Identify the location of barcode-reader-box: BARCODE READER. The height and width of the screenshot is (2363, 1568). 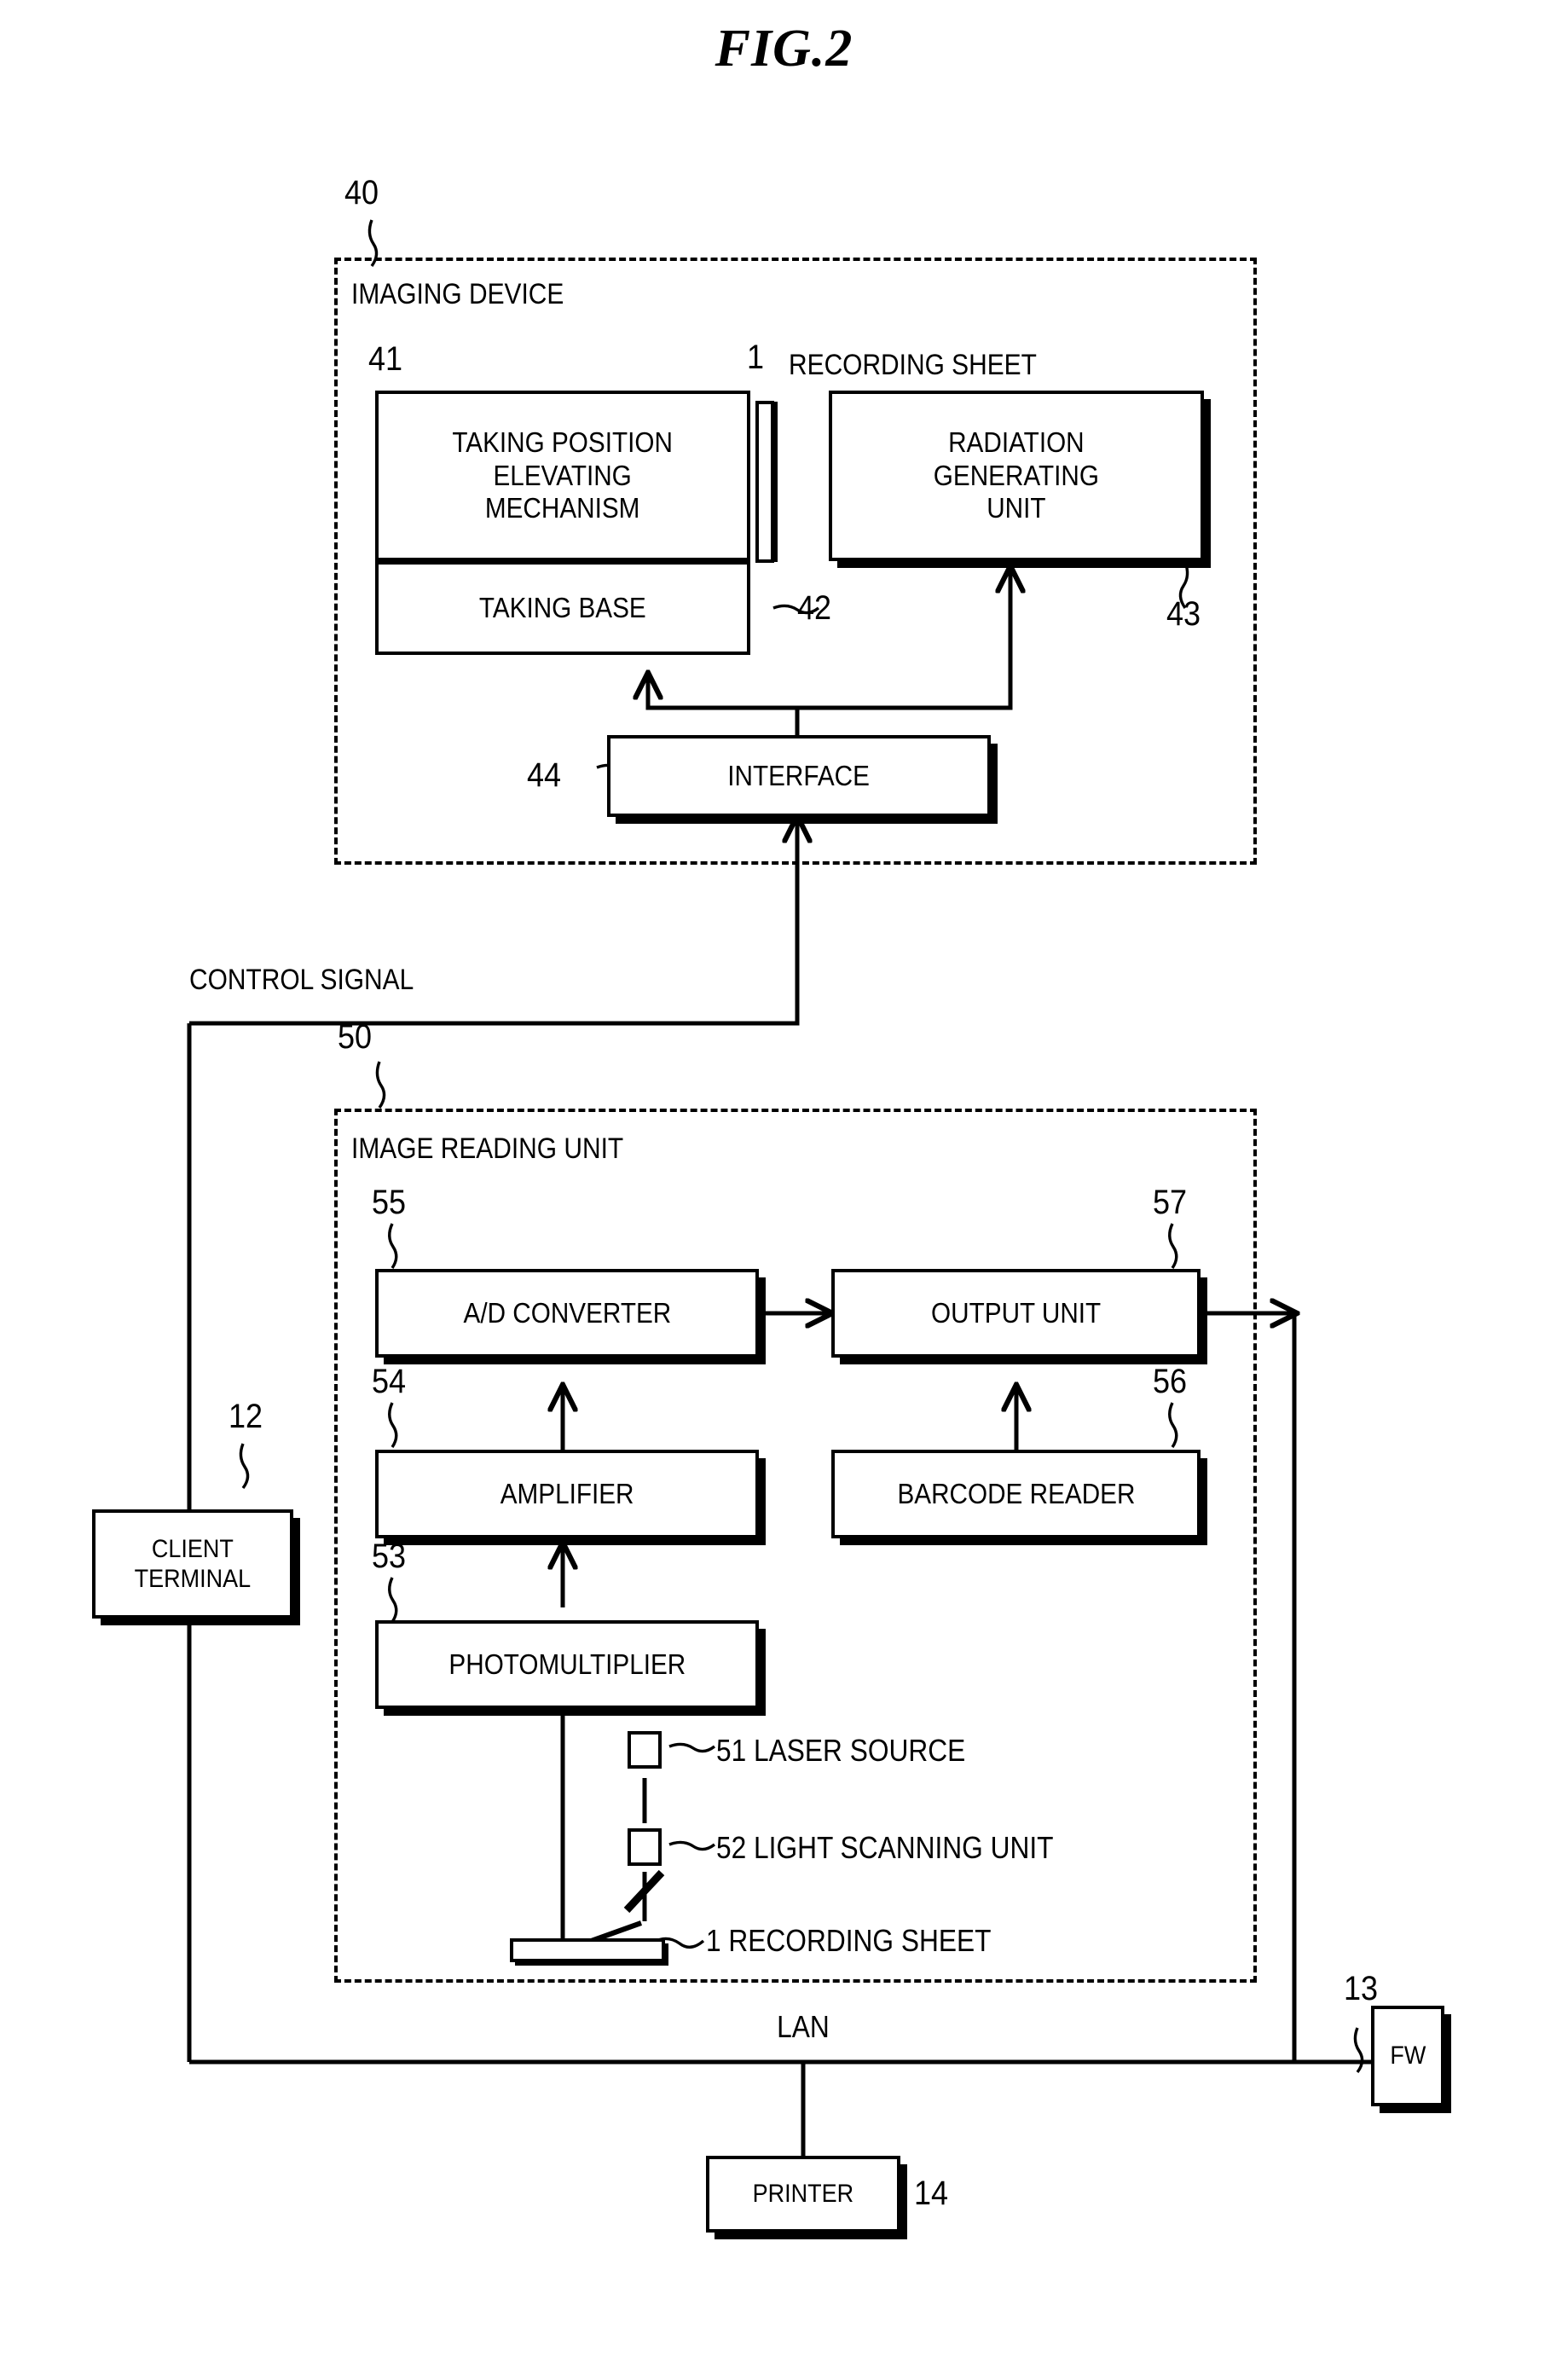
(1016, 1494).